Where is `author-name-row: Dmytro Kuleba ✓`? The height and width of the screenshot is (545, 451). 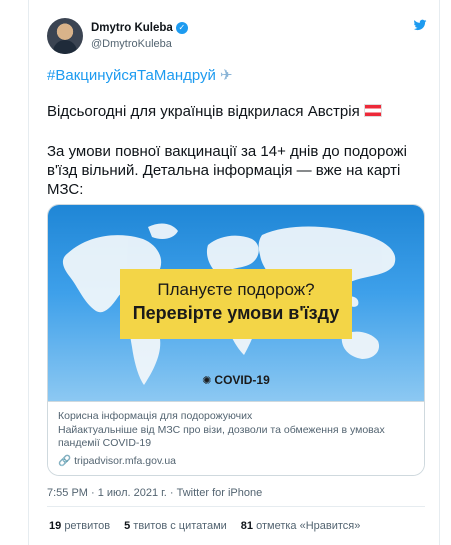 author-name-row: Dmytro Kuleba ✓ is located at coordinates (139, 28).